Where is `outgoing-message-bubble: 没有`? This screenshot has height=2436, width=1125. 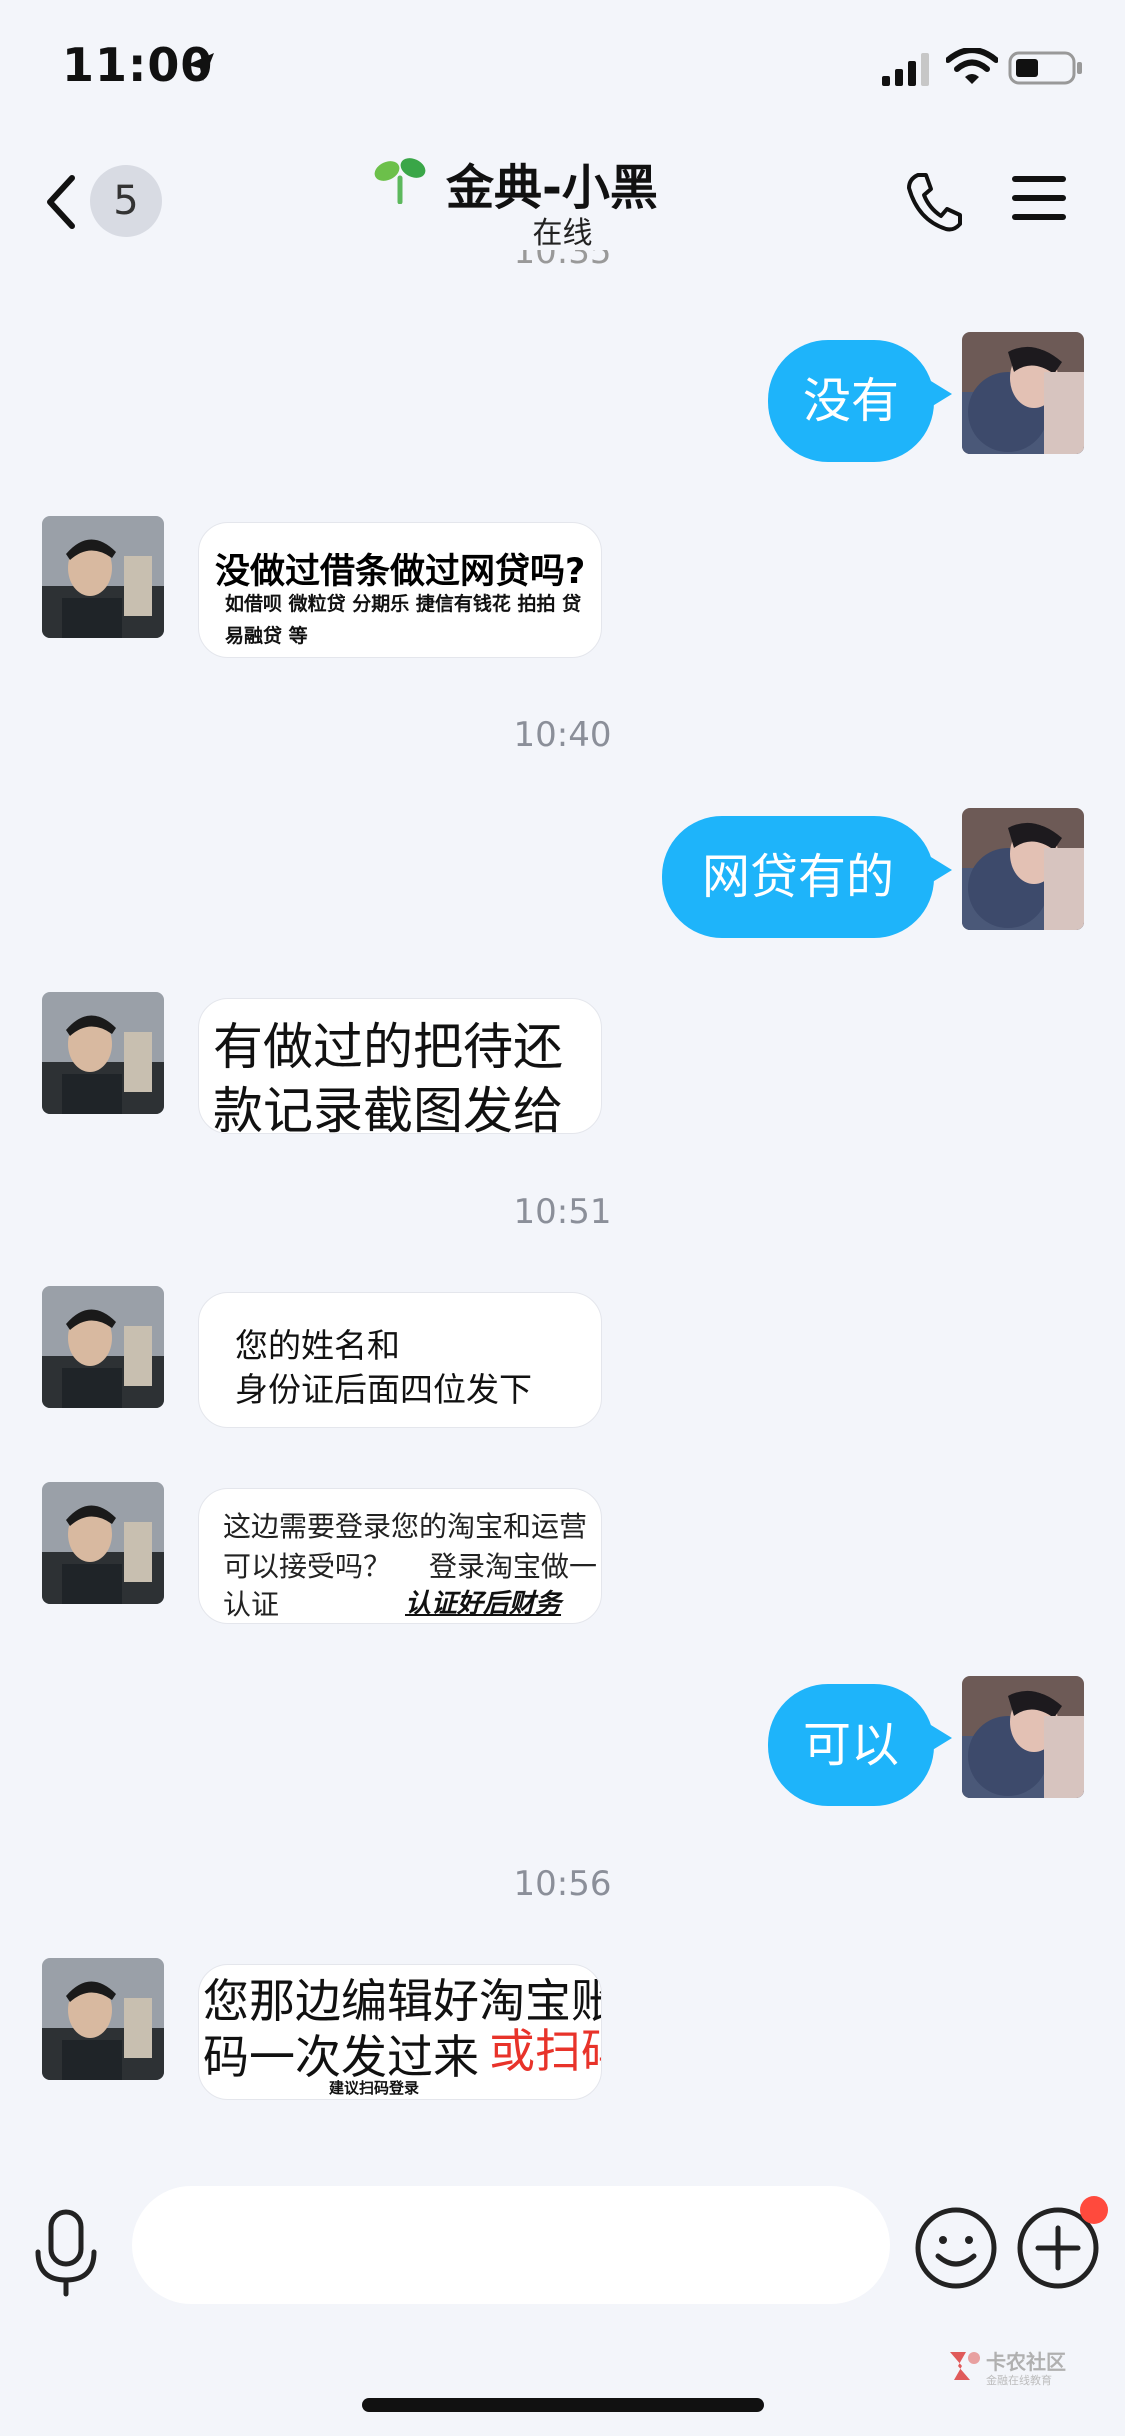 outgoing-message-bubble: 没有 is located at coordinates (860, 401).